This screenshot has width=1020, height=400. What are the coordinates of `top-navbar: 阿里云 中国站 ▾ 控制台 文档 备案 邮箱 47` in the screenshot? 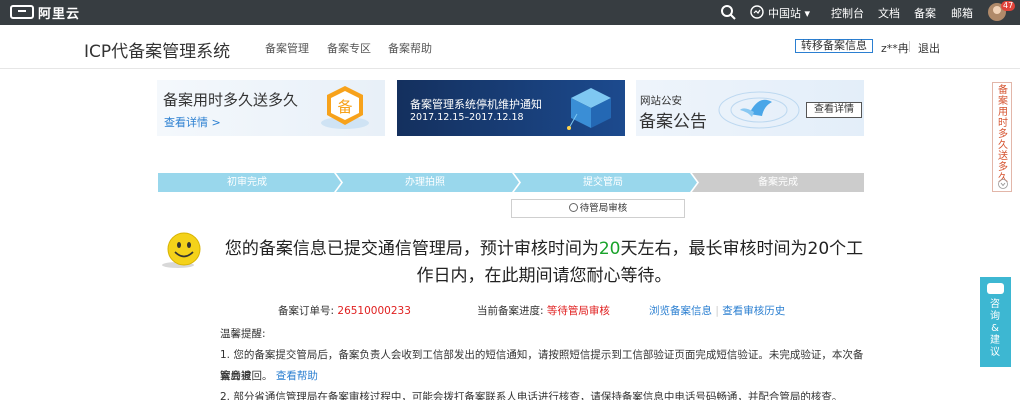 It's located at (510, 12).